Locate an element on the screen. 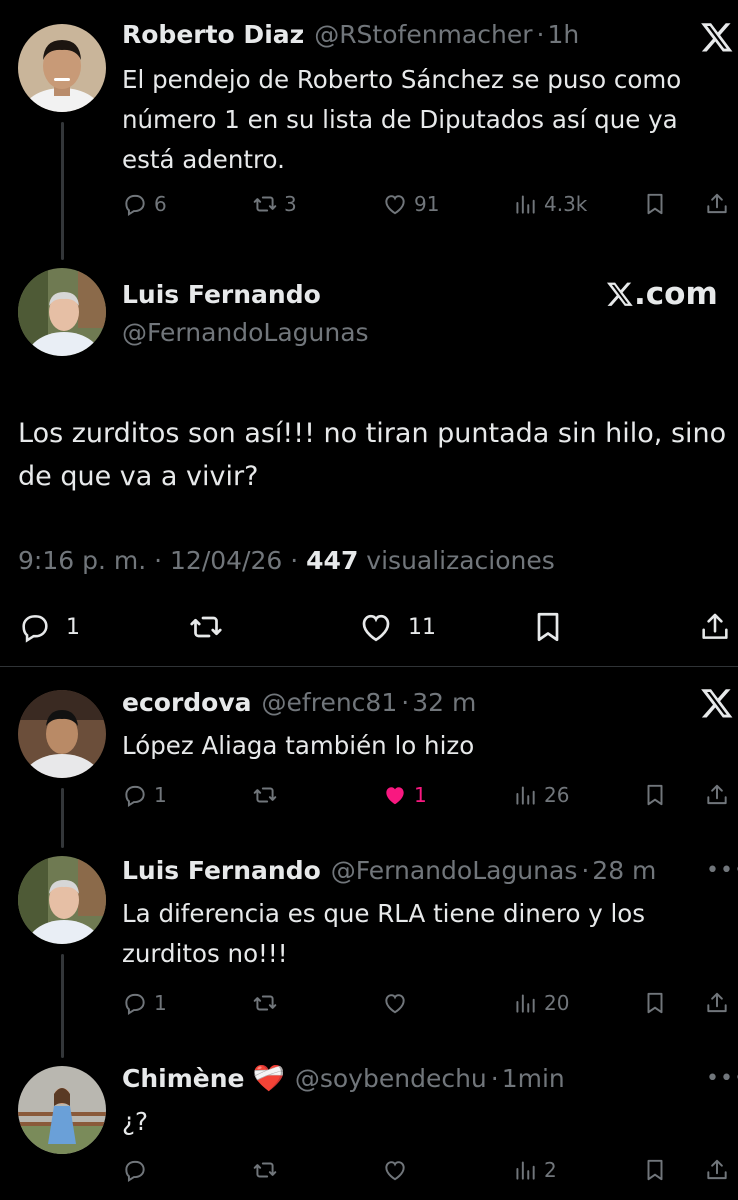 The height and width of the screenshot is (1200, 738). heart-emoji-icon: ❤️‍🩹 is located at coordinates (268, 1079).